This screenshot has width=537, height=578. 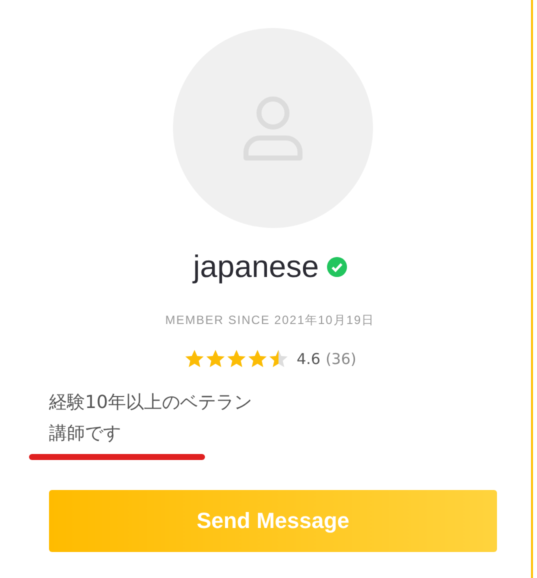 I want to click on bio-text: 経験10年以上のベテラン講師です, so click(x=151, y=418).